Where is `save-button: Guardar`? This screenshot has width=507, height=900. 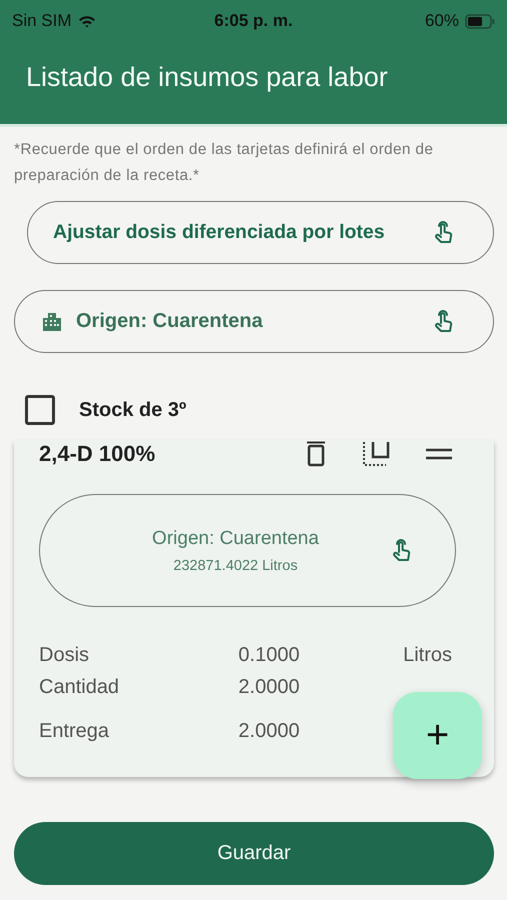 save-button: Guardar is located at coordinates (254, 853).